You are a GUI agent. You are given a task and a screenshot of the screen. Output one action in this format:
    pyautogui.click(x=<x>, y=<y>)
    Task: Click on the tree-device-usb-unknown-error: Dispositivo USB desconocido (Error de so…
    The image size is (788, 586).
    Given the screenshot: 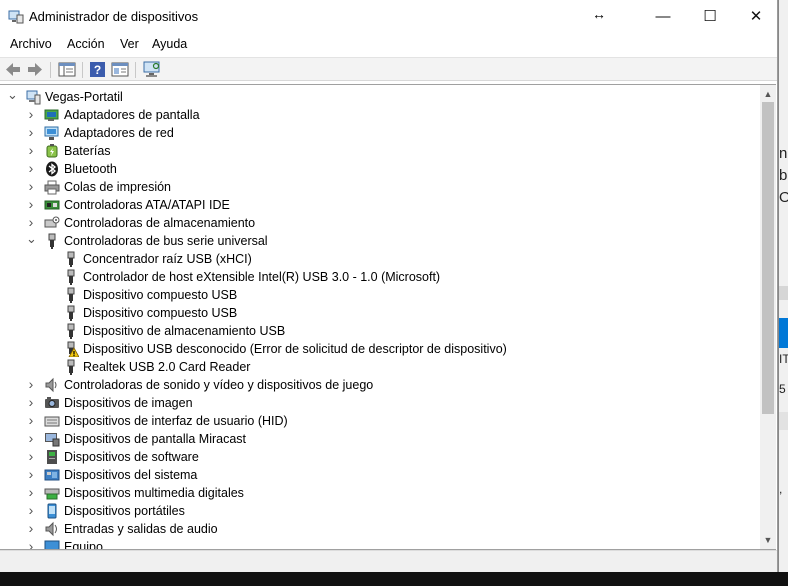 What is the action you would take?
    pyautogui.click(x=380, y=349)
    